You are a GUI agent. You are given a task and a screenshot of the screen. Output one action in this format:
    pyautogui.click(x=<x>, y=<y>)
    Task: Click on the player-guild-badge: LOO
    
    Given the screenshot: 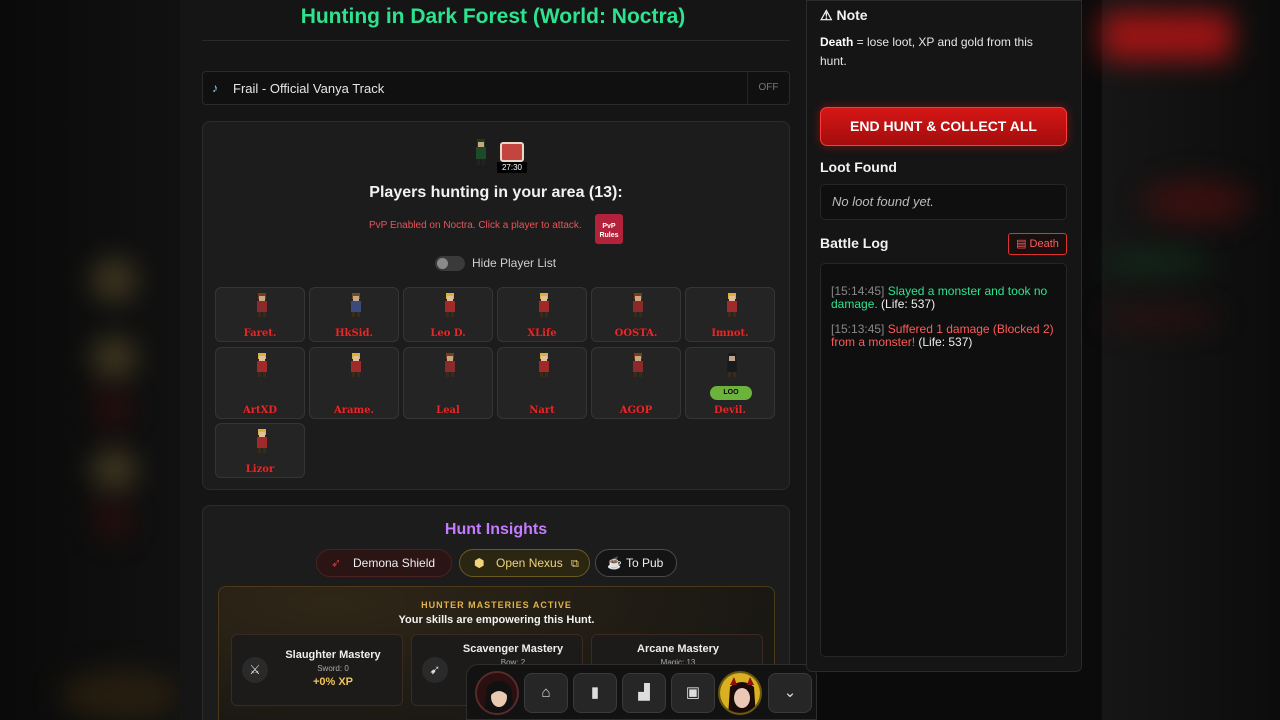 What is the action you would take?
    pyautogui.click(x=731, y=393)
    